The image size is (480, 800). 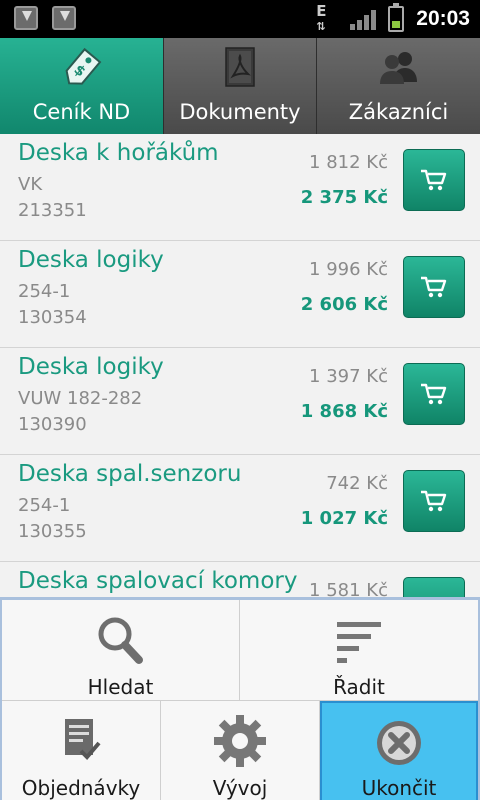 I want to click on product-number: 213351, so click(x=52, y=210).